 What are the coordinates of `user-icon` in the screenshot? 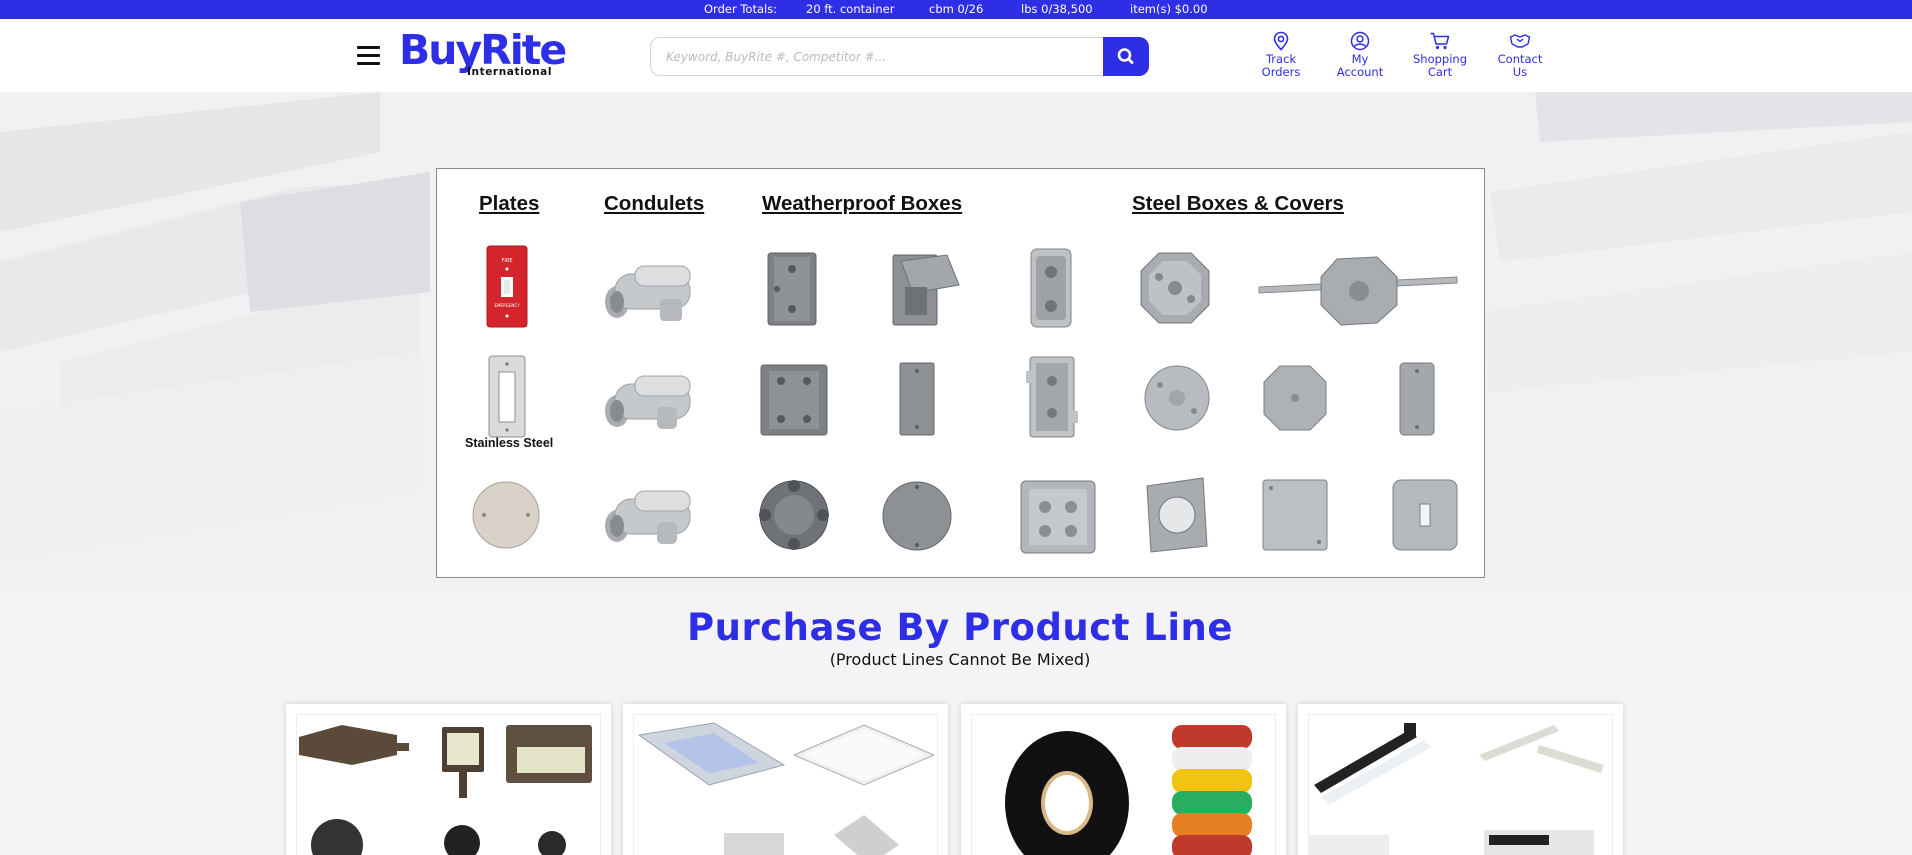 It's located at (1360, 41).